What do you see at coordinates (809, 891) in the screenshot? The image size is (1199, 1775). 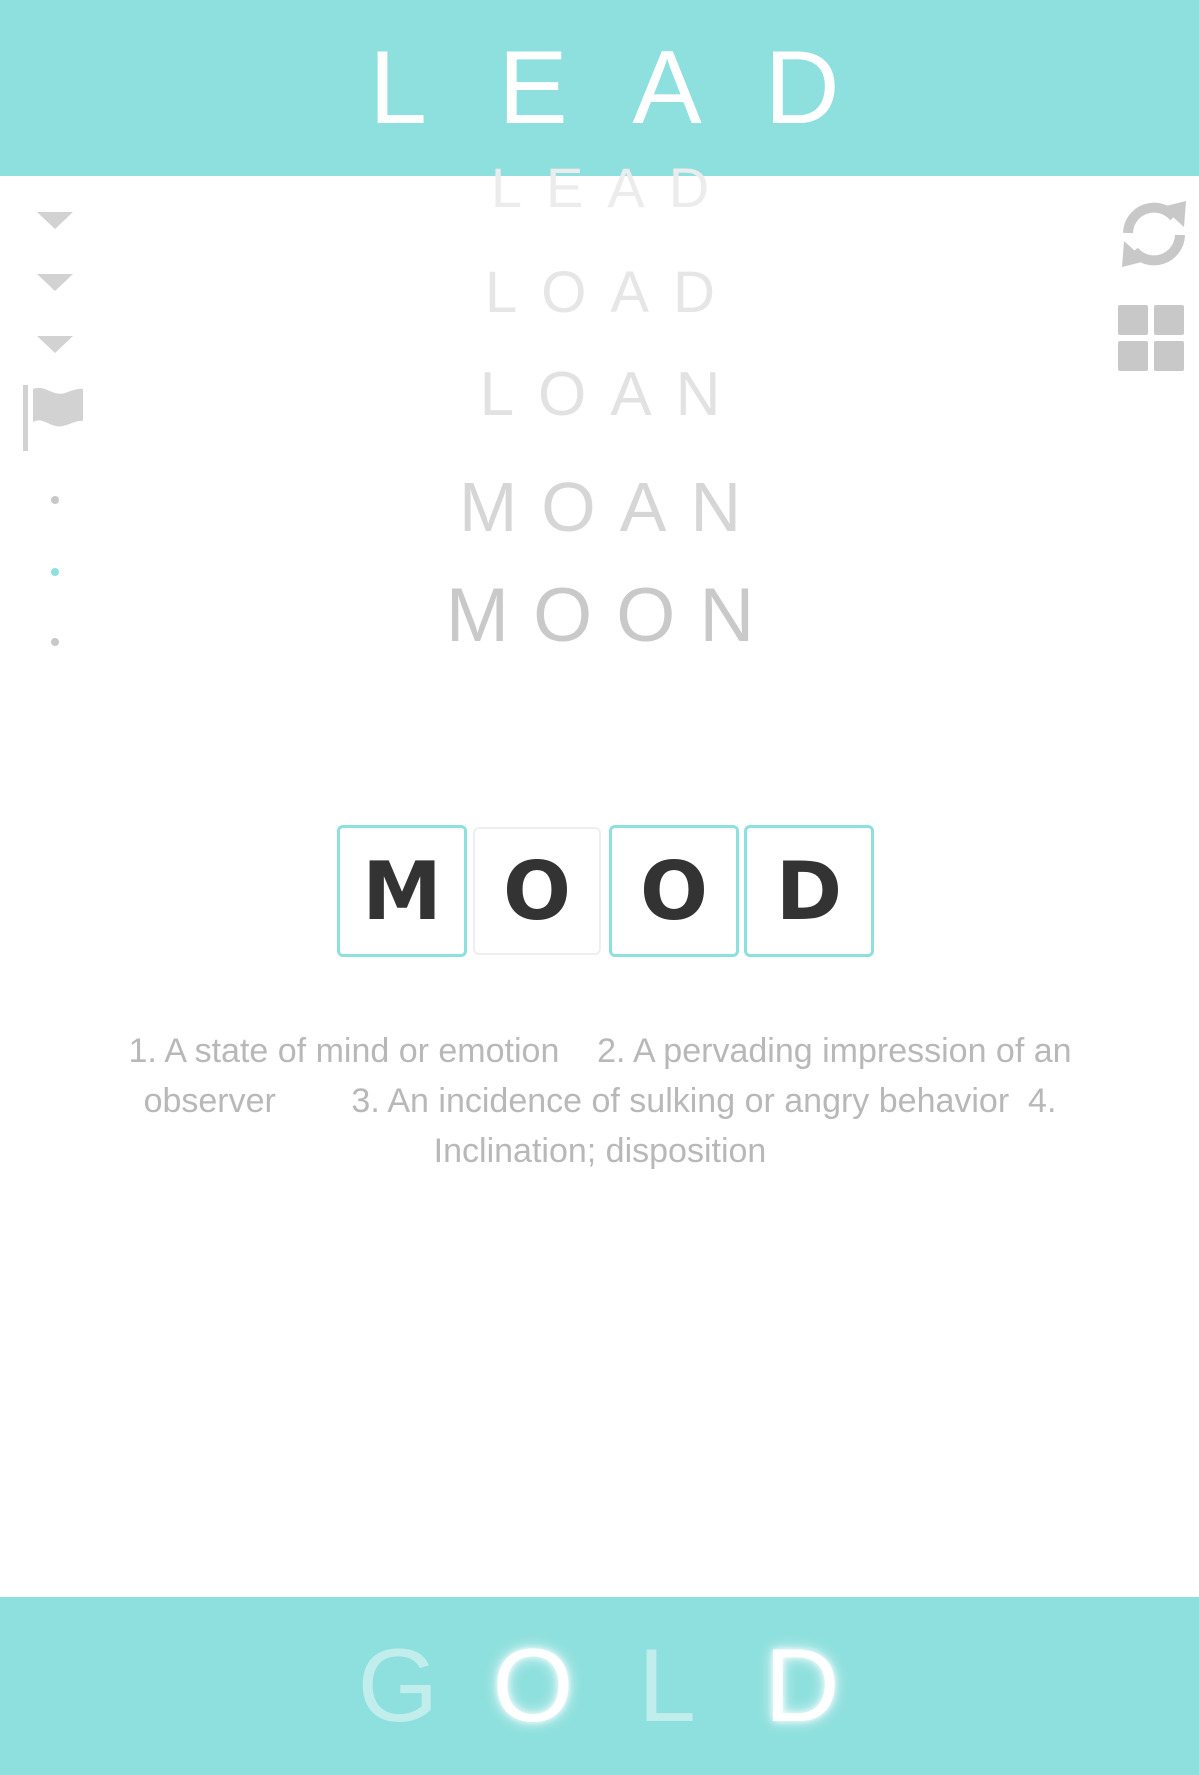 I see `letter-tile: D` at bounding box center [809, 891].